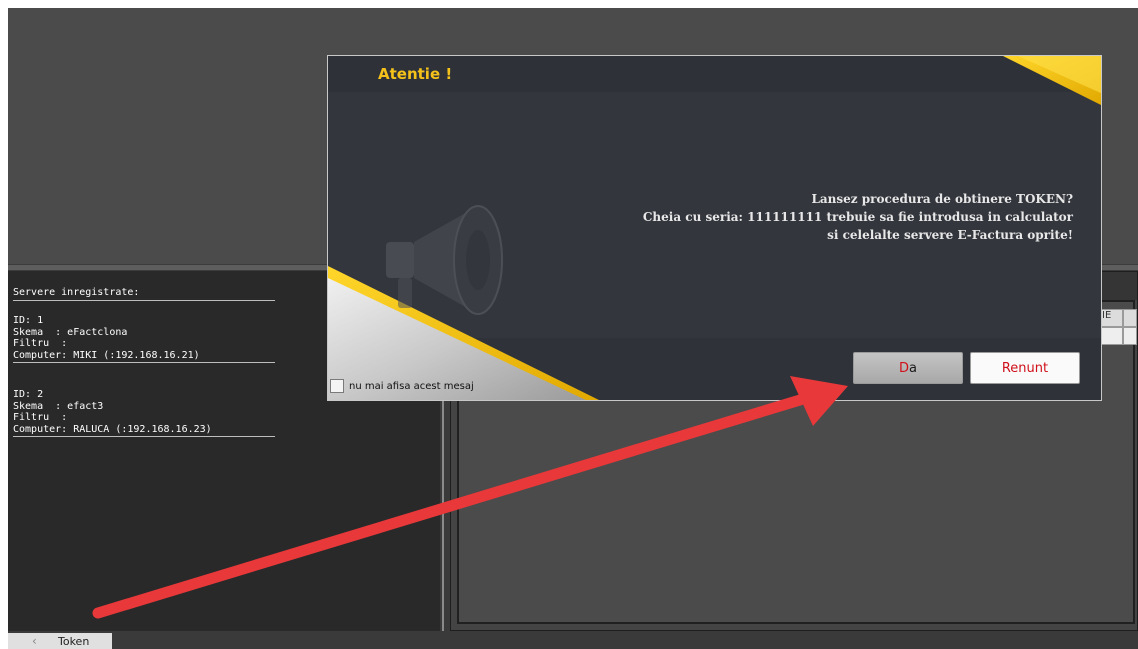 Image resolution: width=1138 pixels, height=649 pixels. I want to click on dialog-message-line: si celelalte servere E-Factura oprite!, so click(950, 235).